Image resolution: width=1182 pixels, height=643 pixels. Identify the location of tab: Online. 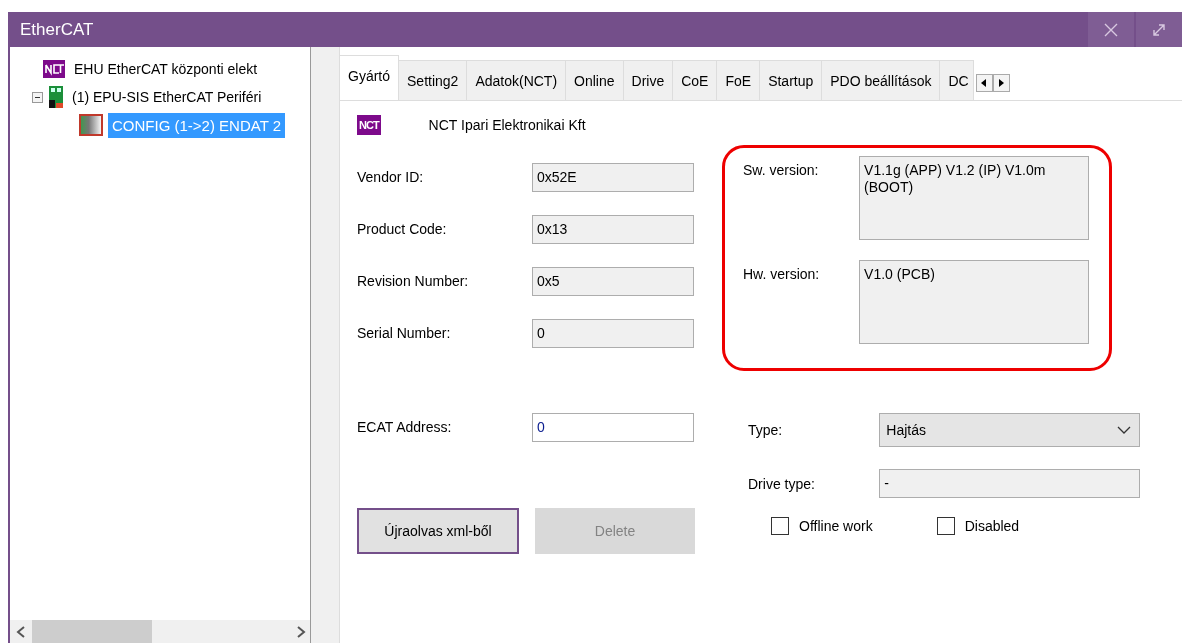
(594, 80).